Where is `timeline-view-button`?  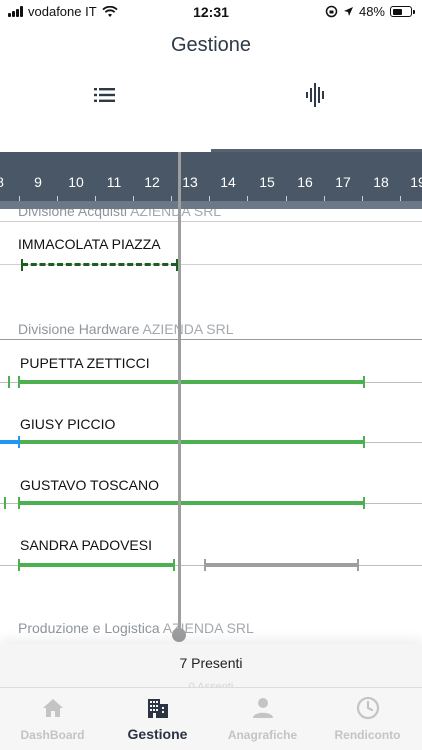
timeline-view-button is located at coordinates (316, 95).